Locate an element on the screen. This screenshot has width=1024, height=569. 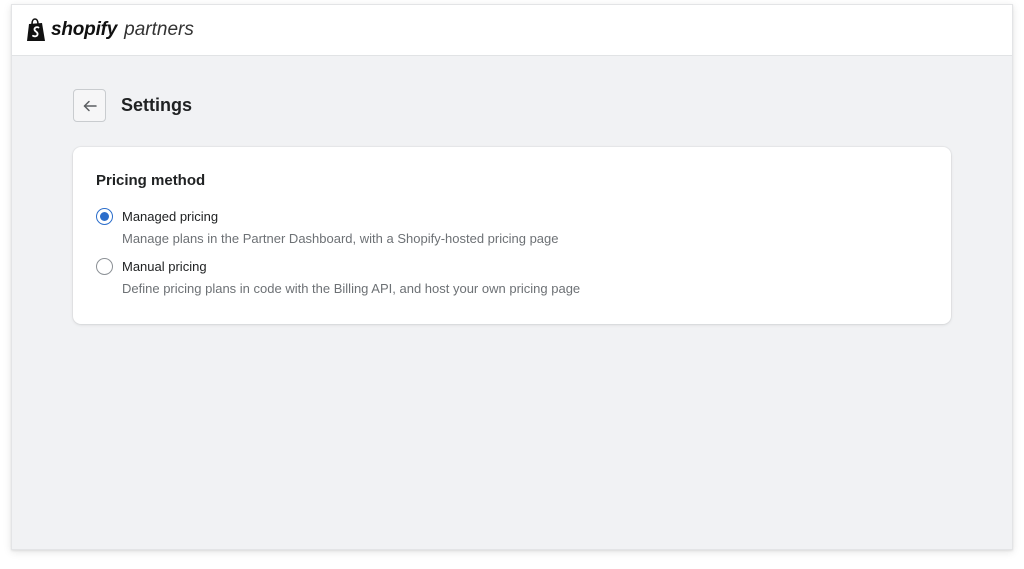
card-title: Pricing method is located at coordinates (151, 180).